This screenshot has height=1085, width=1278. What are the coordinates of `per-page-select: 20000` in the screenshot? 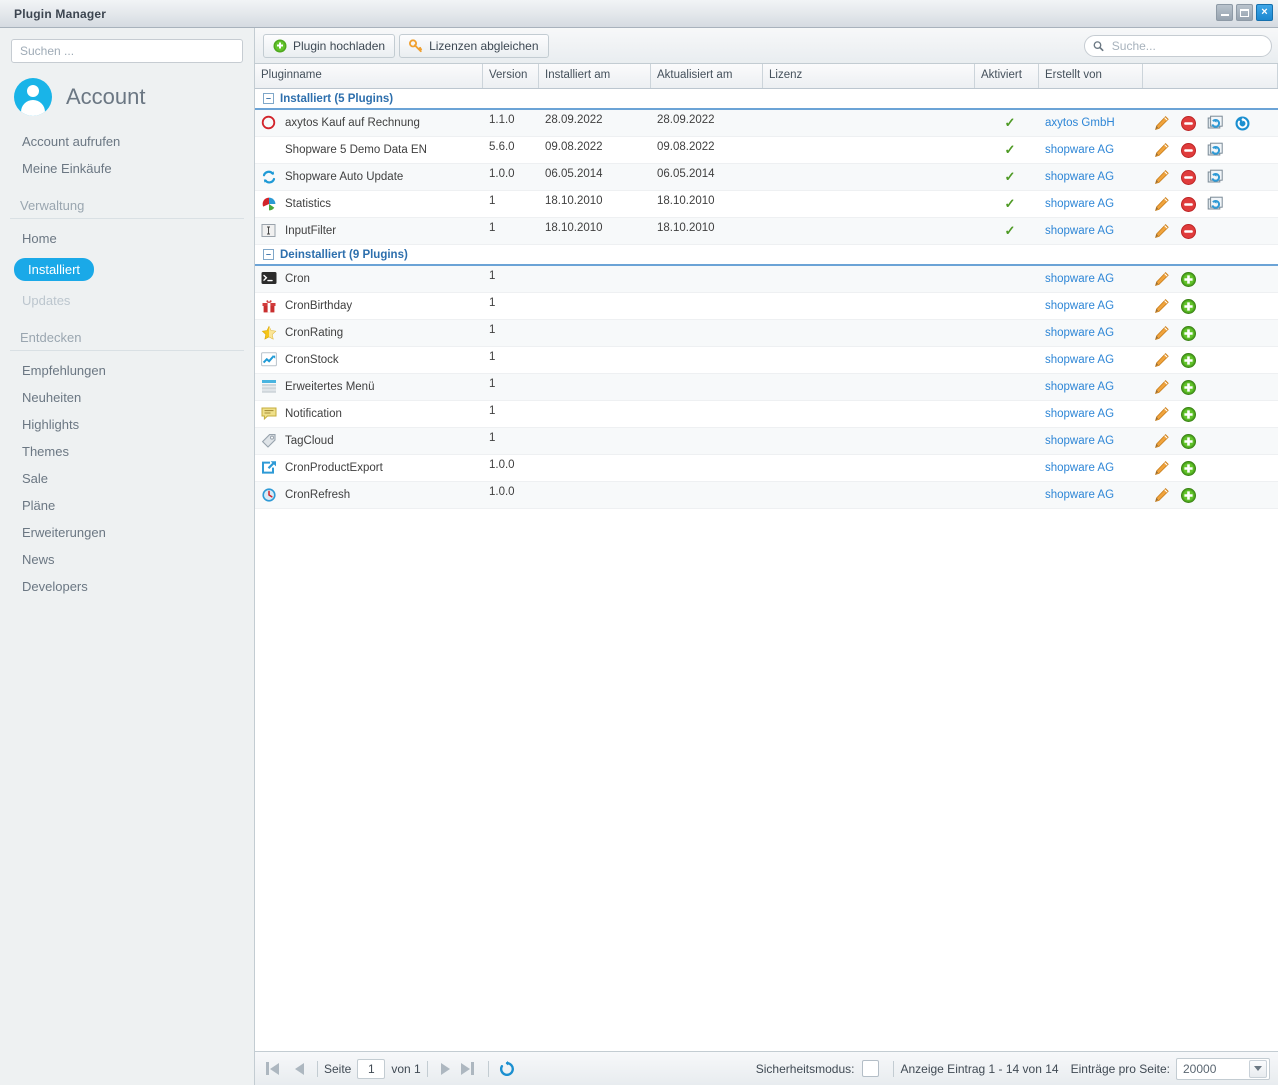 It's located at (1223, 1068).